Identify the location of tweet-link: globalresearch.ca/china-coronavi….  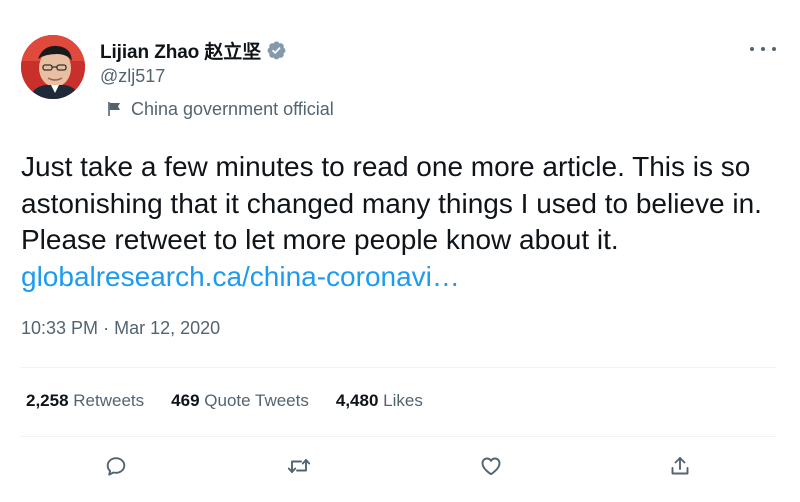
(240, 276).